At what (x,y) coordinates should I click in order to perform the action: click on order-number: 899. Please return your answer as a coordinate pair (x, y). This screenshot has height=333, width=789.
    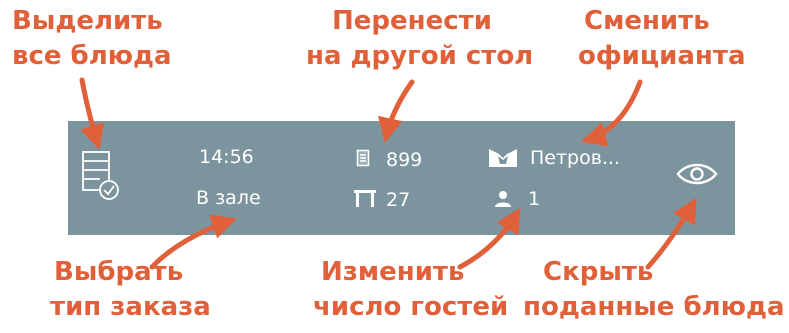
    Looking at the image, I should click on (404, 160).